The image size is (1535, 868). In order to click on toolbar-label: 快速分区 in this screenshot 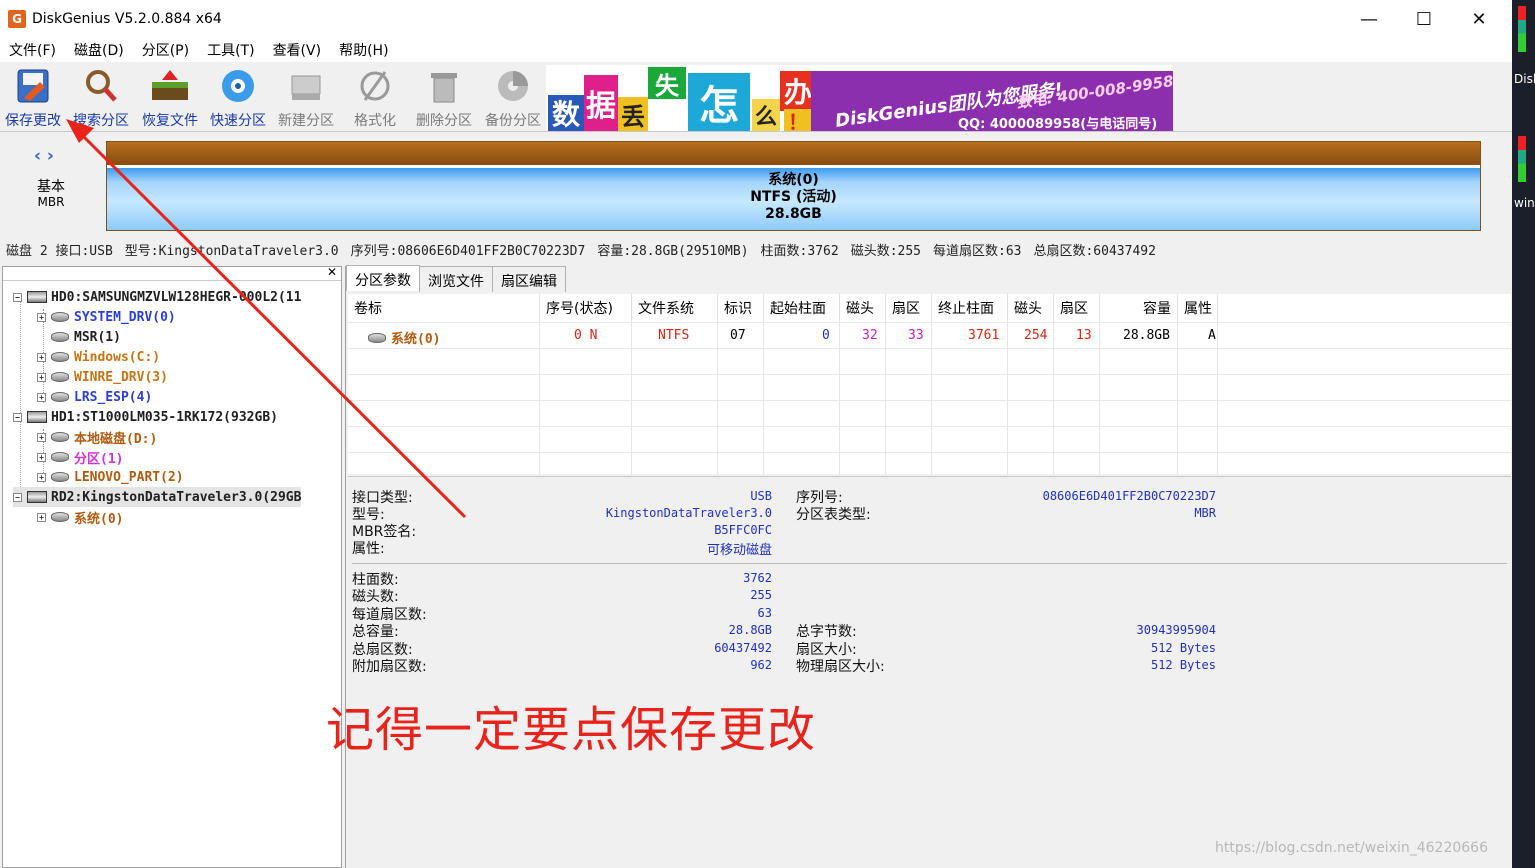, I will do `click(238, 121)`.